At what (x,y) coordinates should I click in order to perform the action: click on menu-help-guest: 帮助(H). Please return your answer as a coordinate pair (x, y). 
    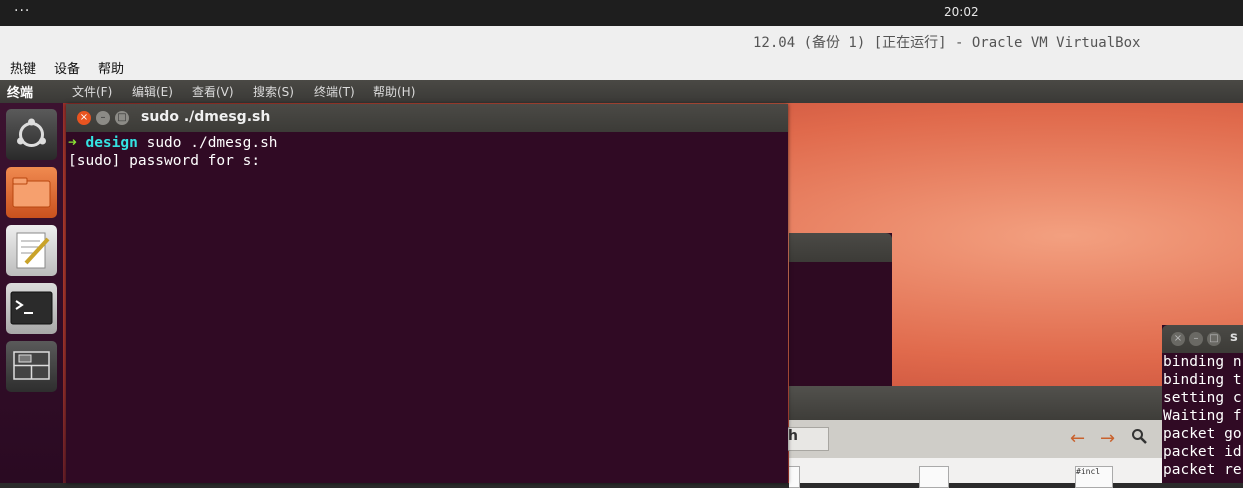
    Looking at the image, I should click on (394, 91).